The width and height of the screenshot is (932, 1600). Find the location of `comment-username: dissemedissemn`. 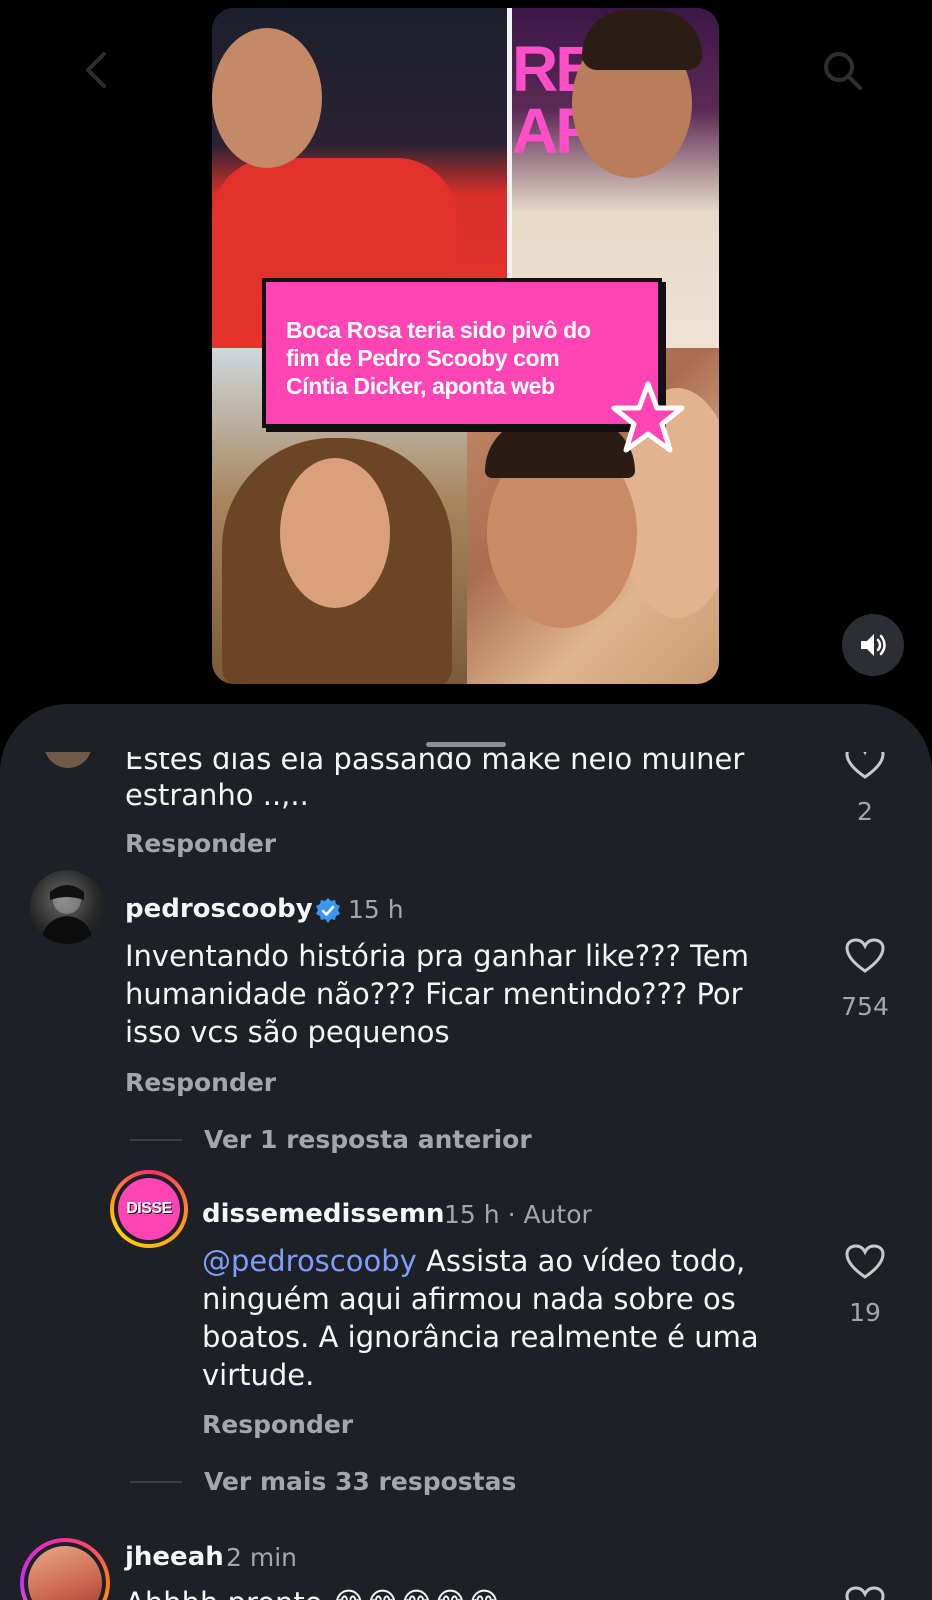

comment-username: dissemedissemn is located at coordinates (323, 1214).